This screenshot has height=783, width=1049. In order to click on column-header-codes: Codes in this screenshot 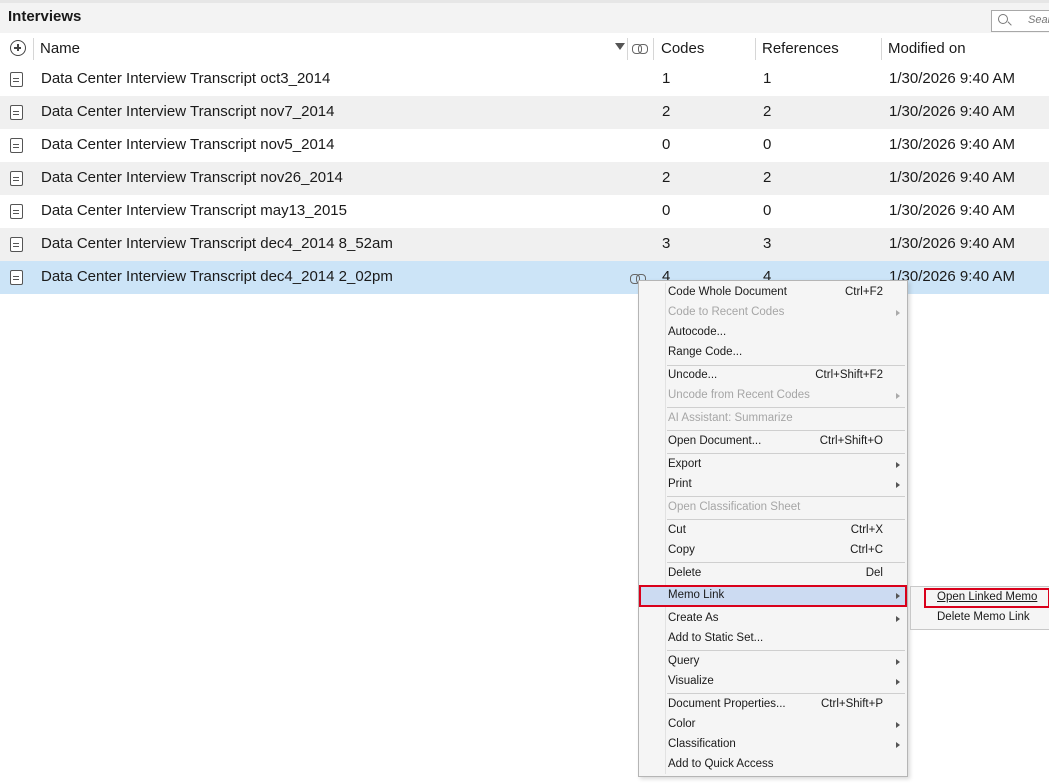, I will do `click(682, 48)`.